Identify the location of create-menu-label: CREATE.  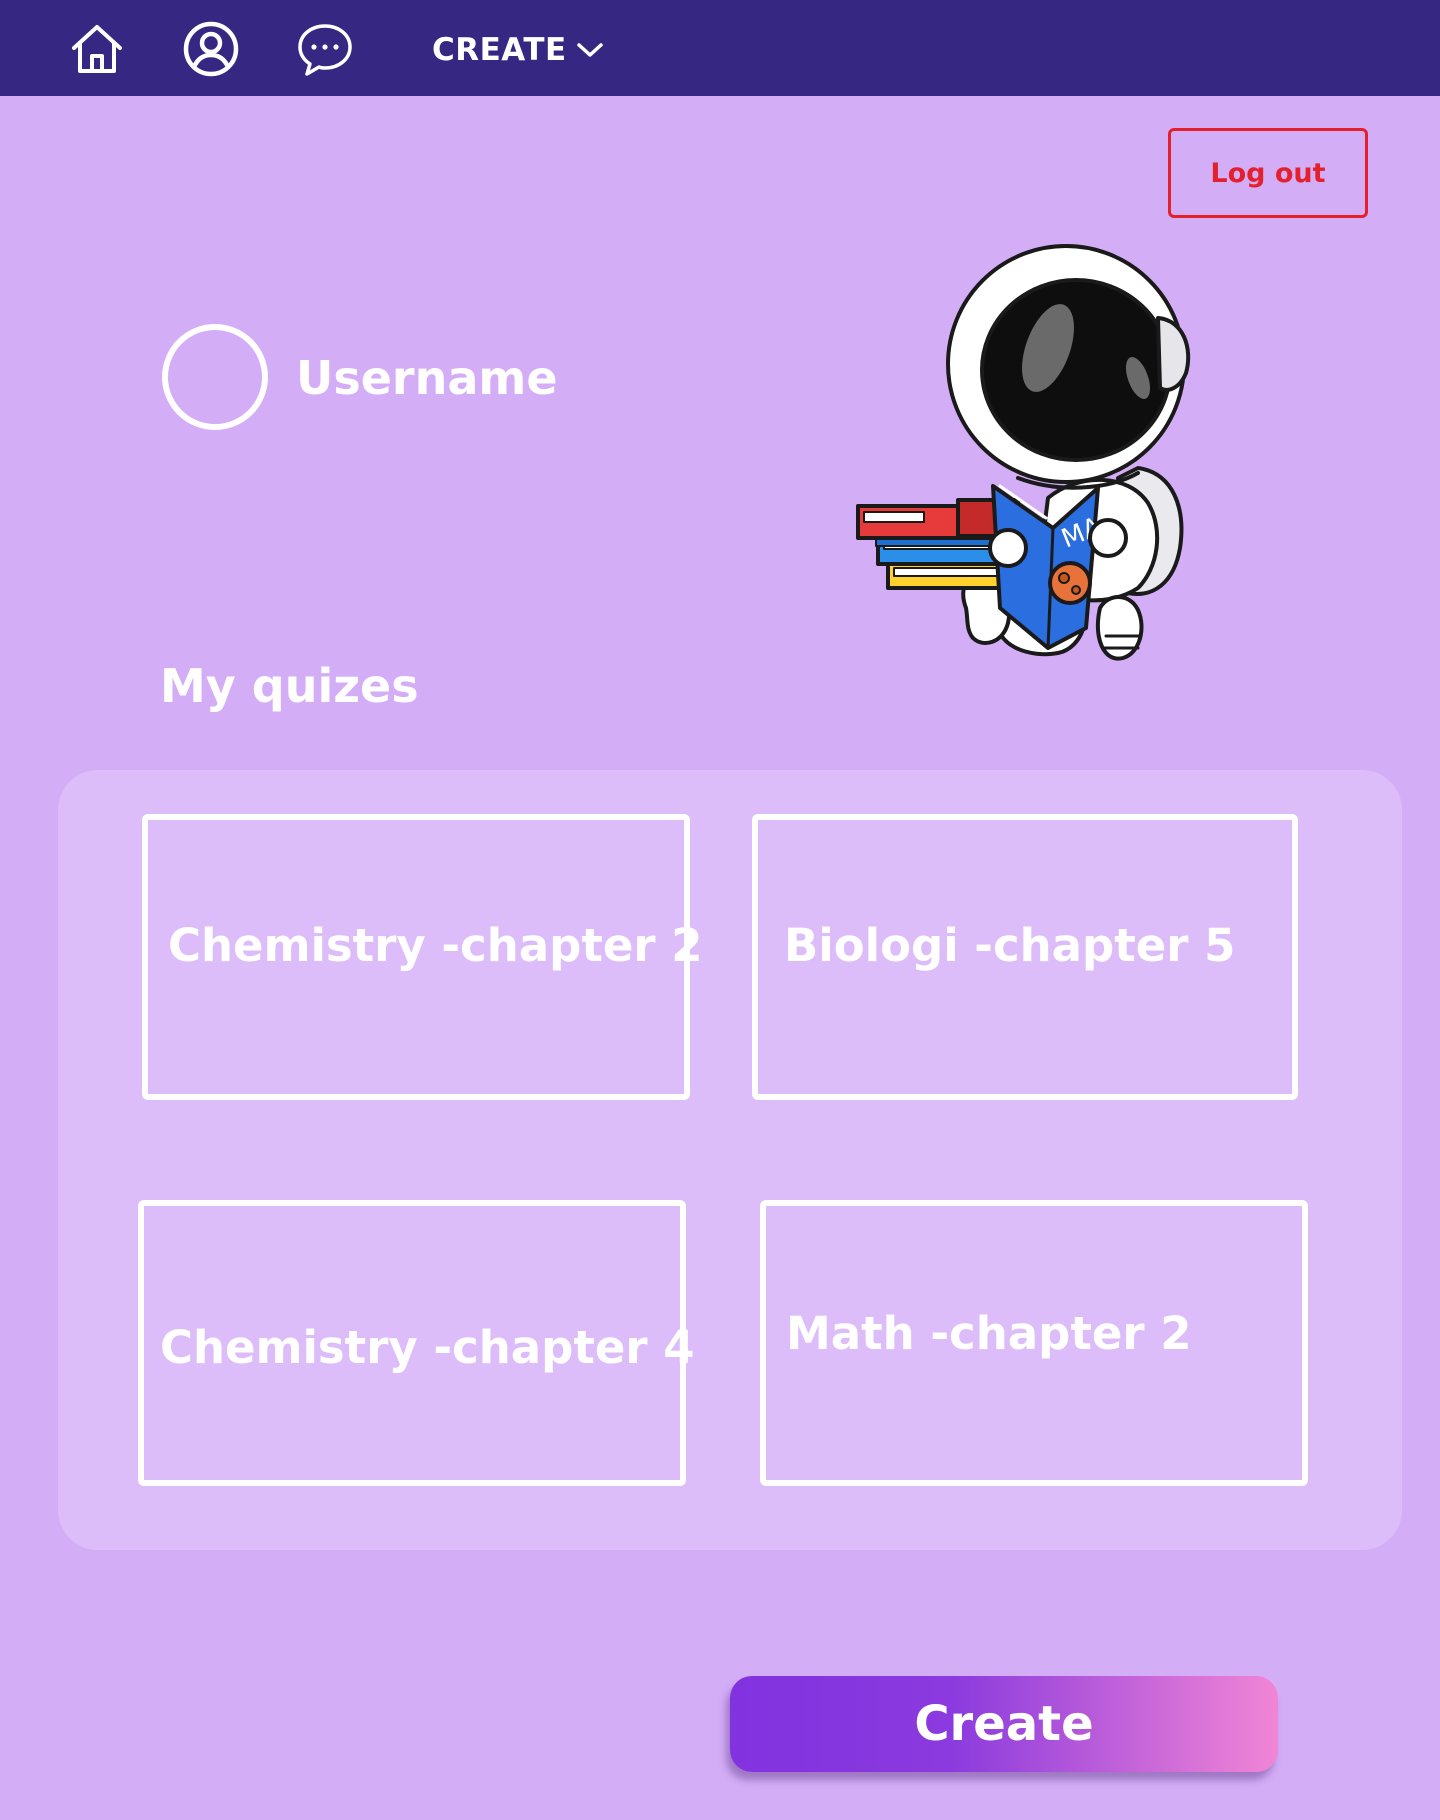
(499, 50).